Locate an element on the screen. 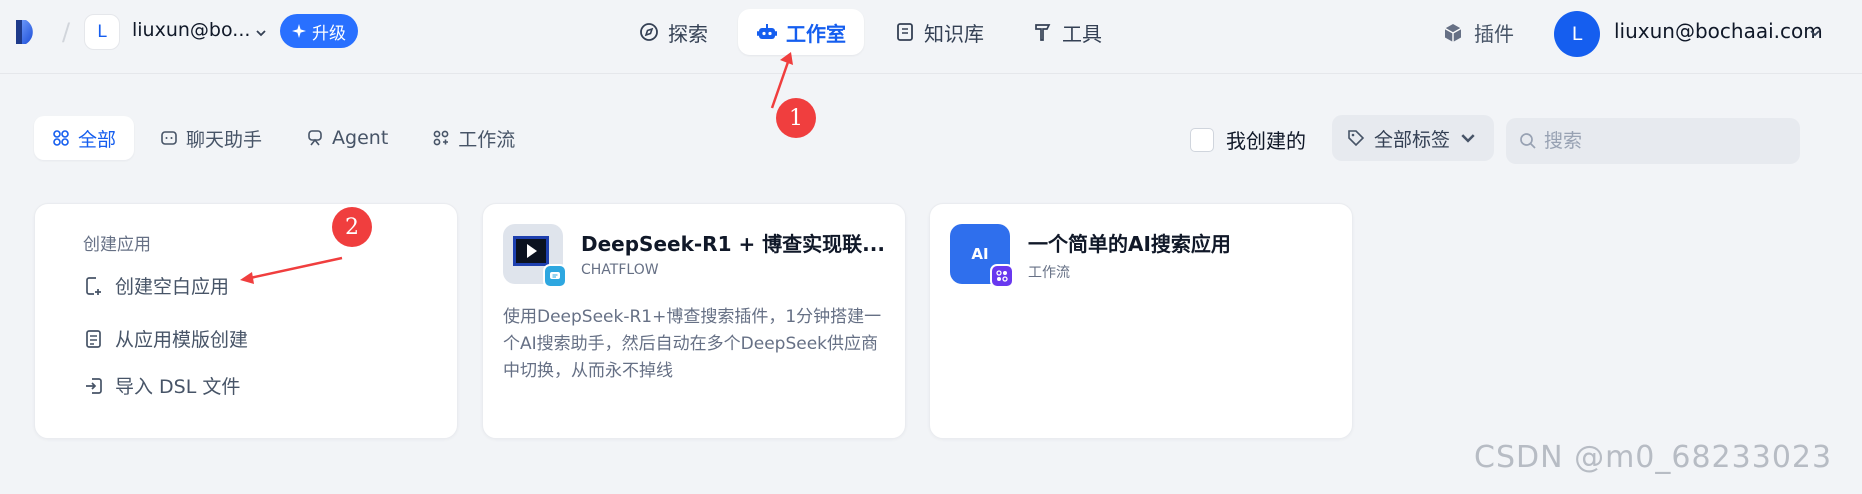  create-blank-app-button: 创建空白应用 is located at coordinates (156, 285).